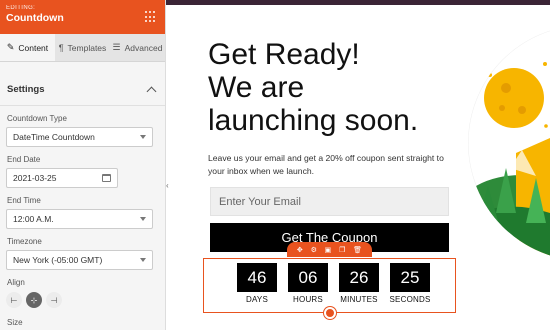  Describe the element at coordinates (357, 250) in the screenshot. I see `delete-icon: 🗑` at that location.